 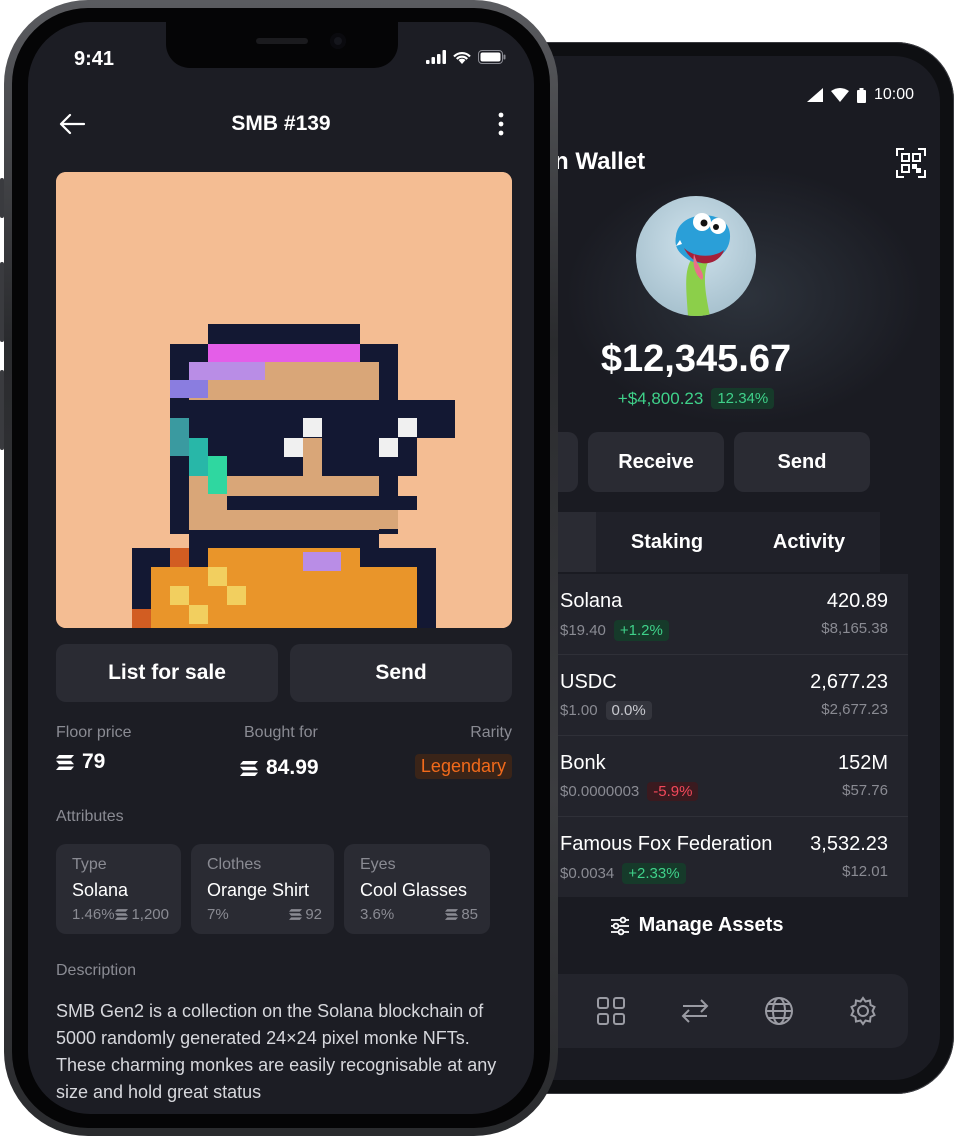 I want to click on send-nft-button: Send, so click(x=401, y=673).